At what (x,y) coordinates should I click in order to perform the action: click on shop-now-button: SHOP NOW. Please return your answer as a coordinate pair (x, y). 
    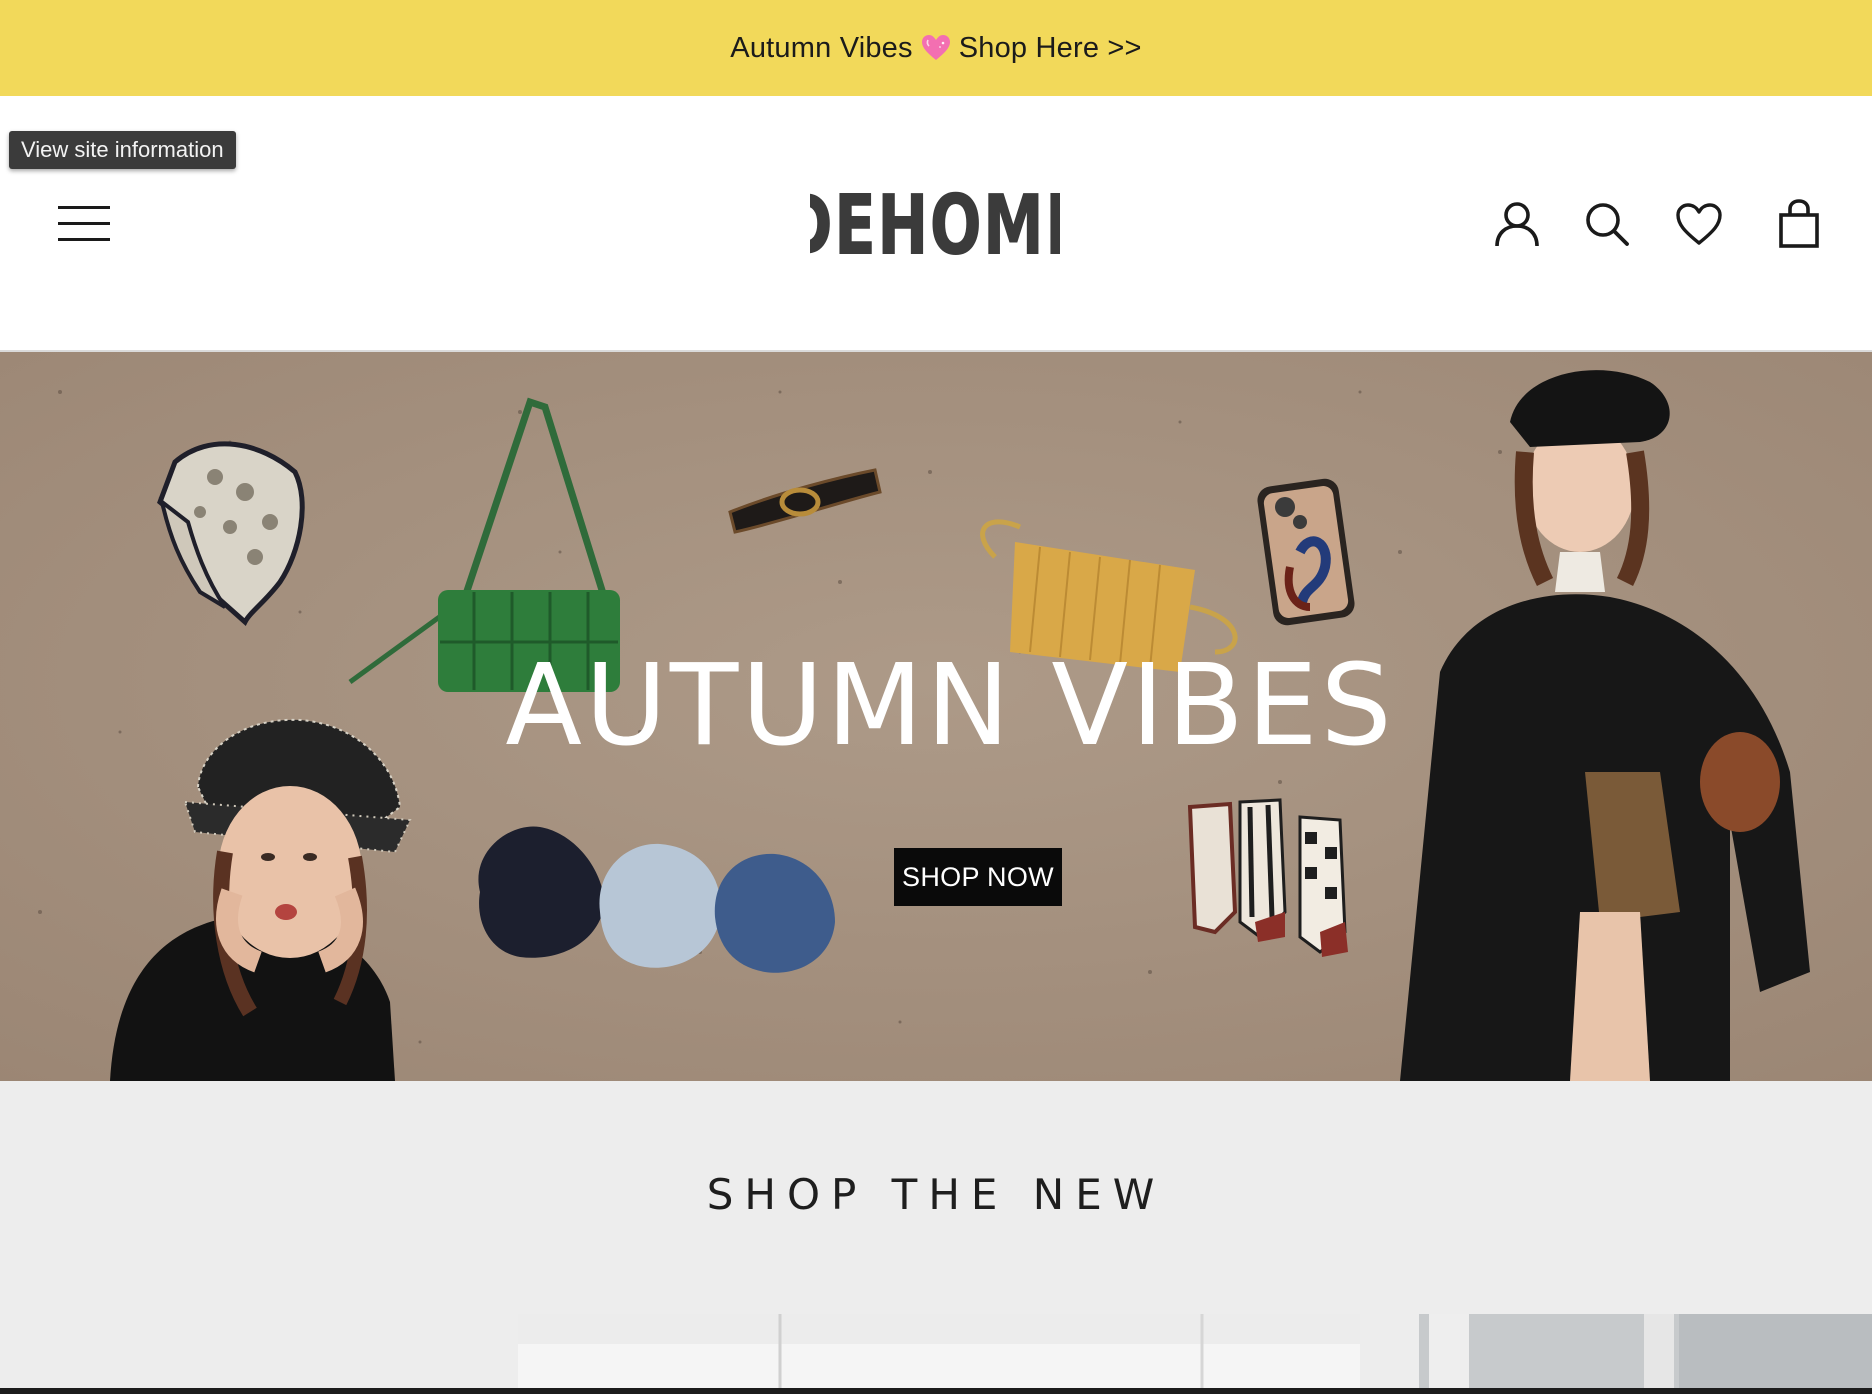
    Looking at the image, I should click on (978, 877).